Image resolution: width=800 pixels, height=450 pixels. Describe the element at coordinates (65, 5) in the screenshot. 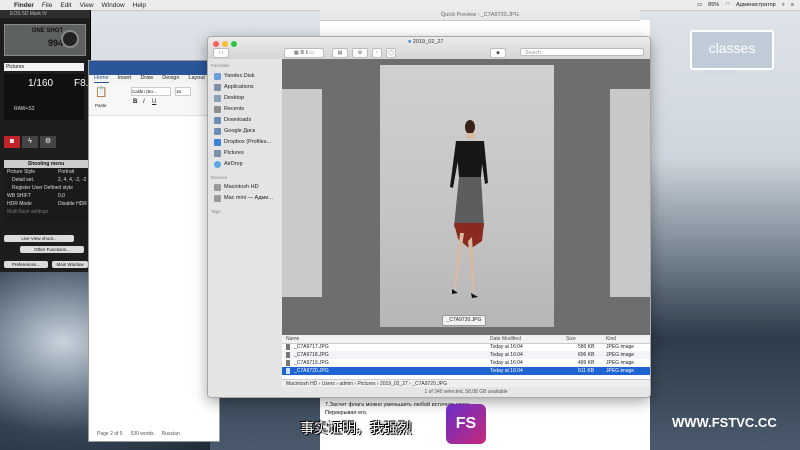

I see `menu-edit: Edit` at that location.